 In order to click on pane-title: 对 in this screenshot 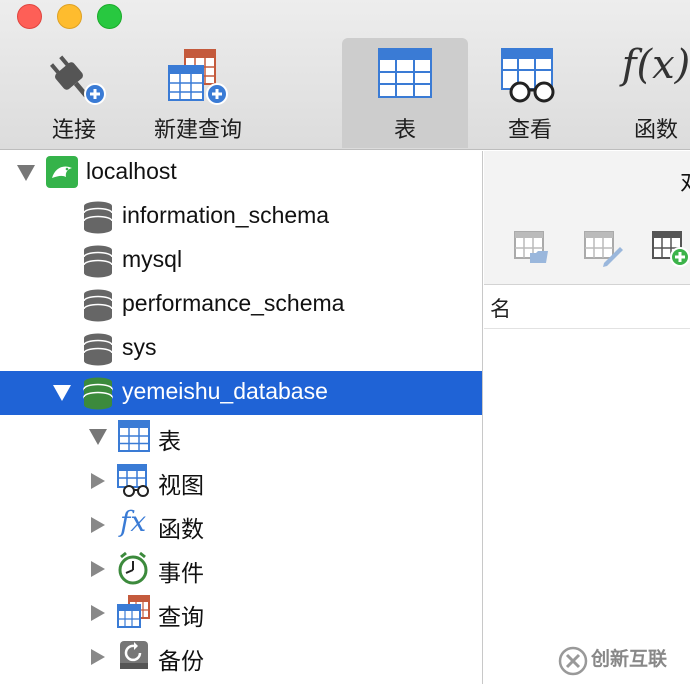, I will do `click(685, 181)`.